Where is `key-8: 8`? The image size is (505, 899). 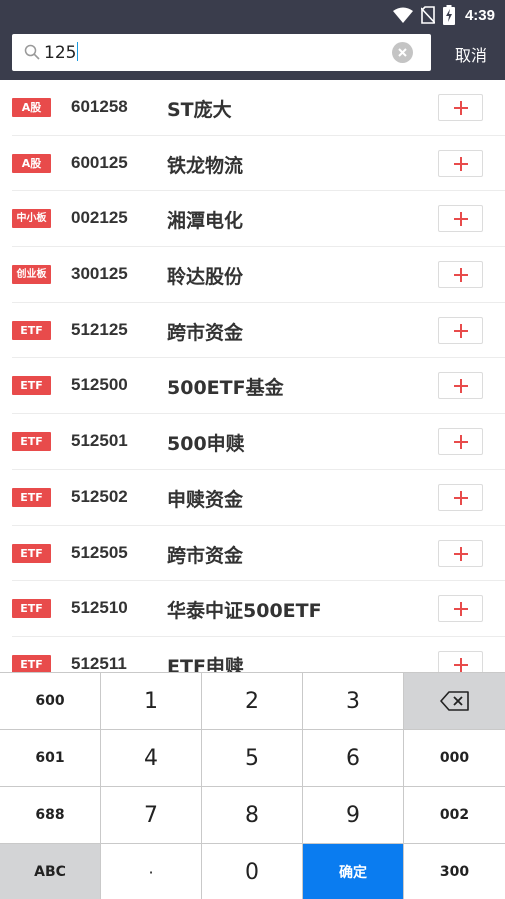
key-8: 8 is located at coordinates (252, 815).